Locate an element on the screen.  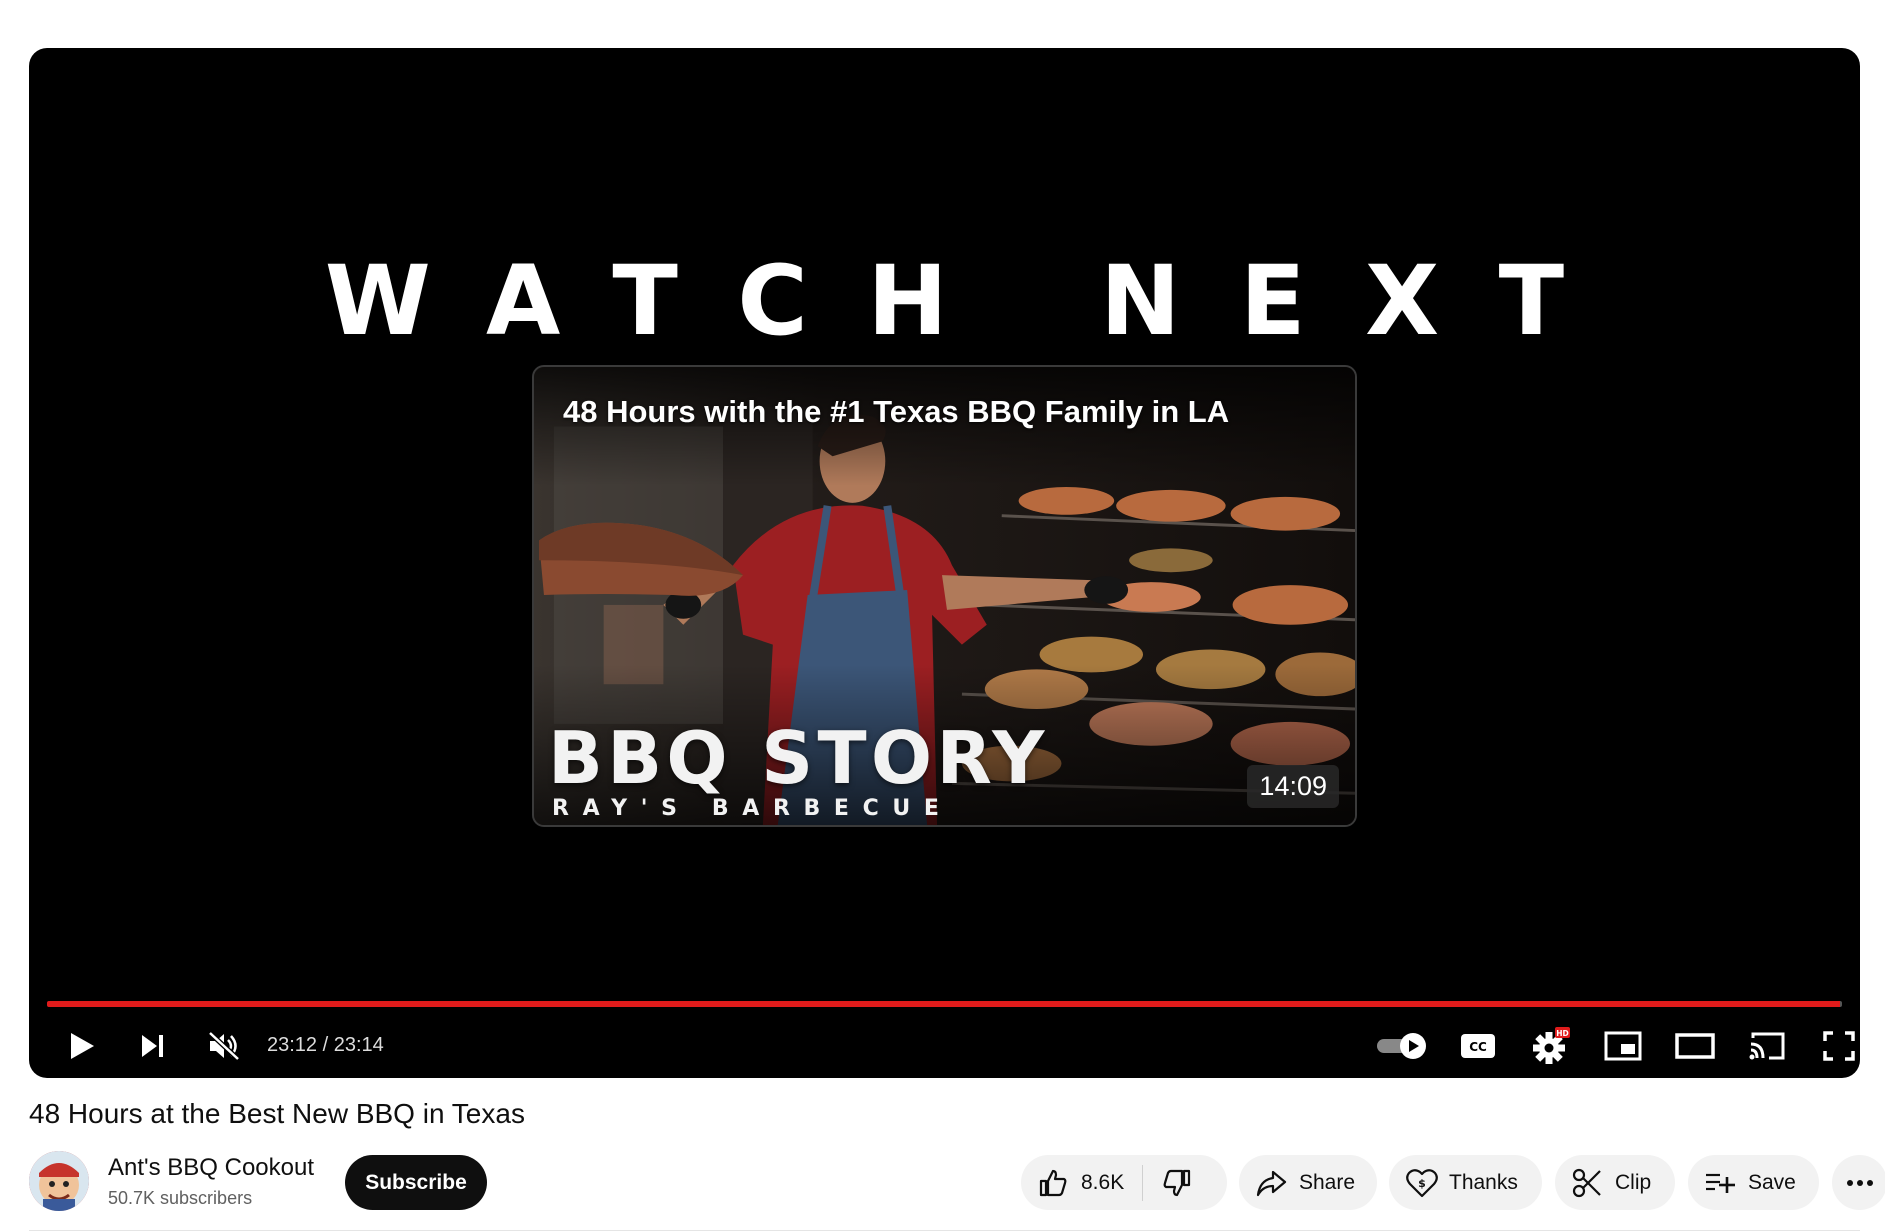
play-button is located at coordinates (82, 1046).